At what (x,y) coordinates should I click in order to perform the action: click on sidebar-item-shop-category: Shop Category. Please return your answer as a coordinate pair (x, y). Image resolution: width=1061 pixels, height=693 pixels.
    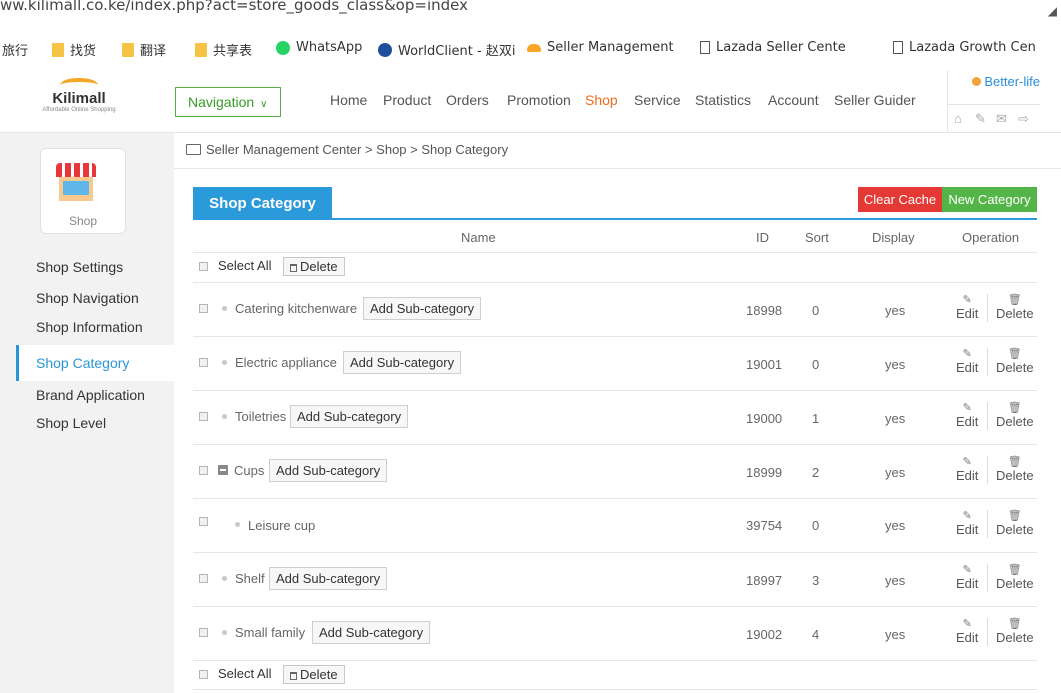
    Looking at the image, I should click on (95, 363).